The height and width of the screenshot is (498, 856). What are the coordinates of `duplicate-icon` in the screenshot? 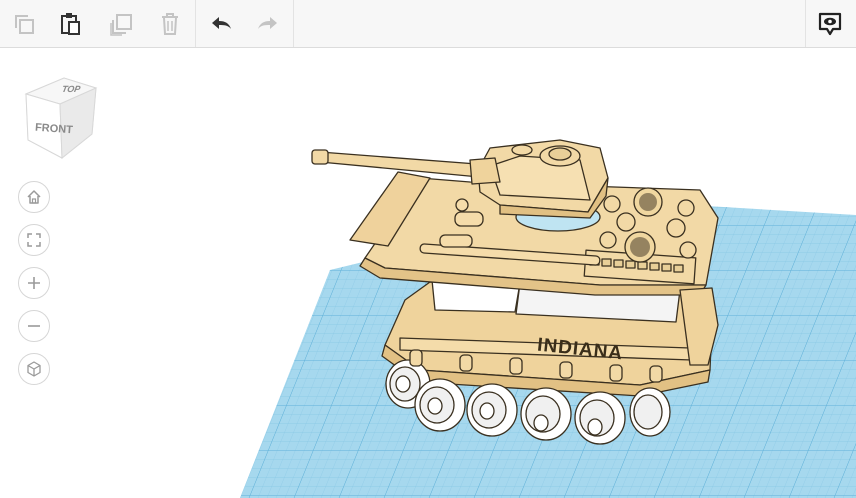 It's located at (121, 24).